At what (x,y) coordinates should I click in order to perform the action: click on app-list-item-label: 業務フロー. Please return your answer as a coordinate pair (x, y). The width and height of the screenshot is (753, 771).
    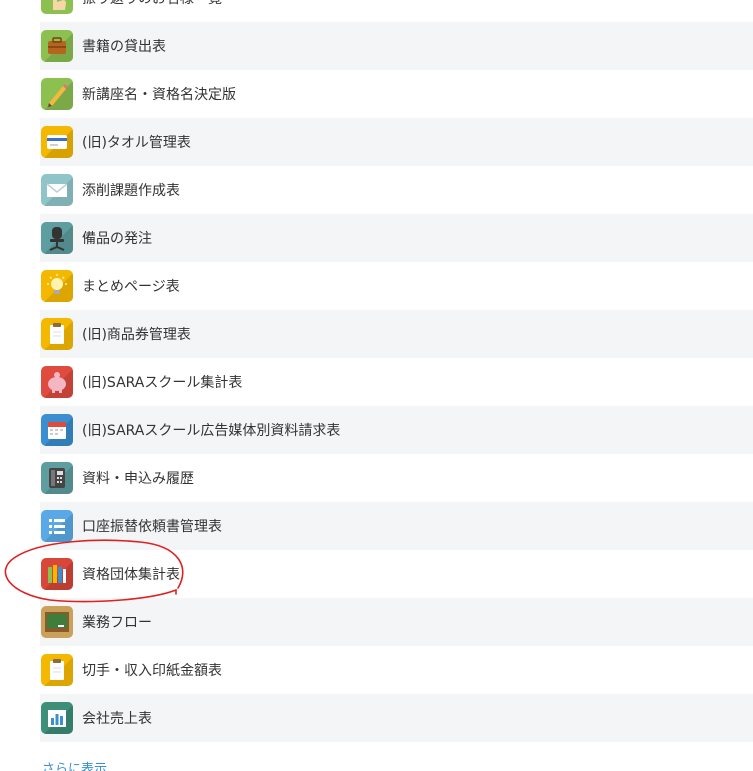
    Looking at the image, I should click on (117, 623).